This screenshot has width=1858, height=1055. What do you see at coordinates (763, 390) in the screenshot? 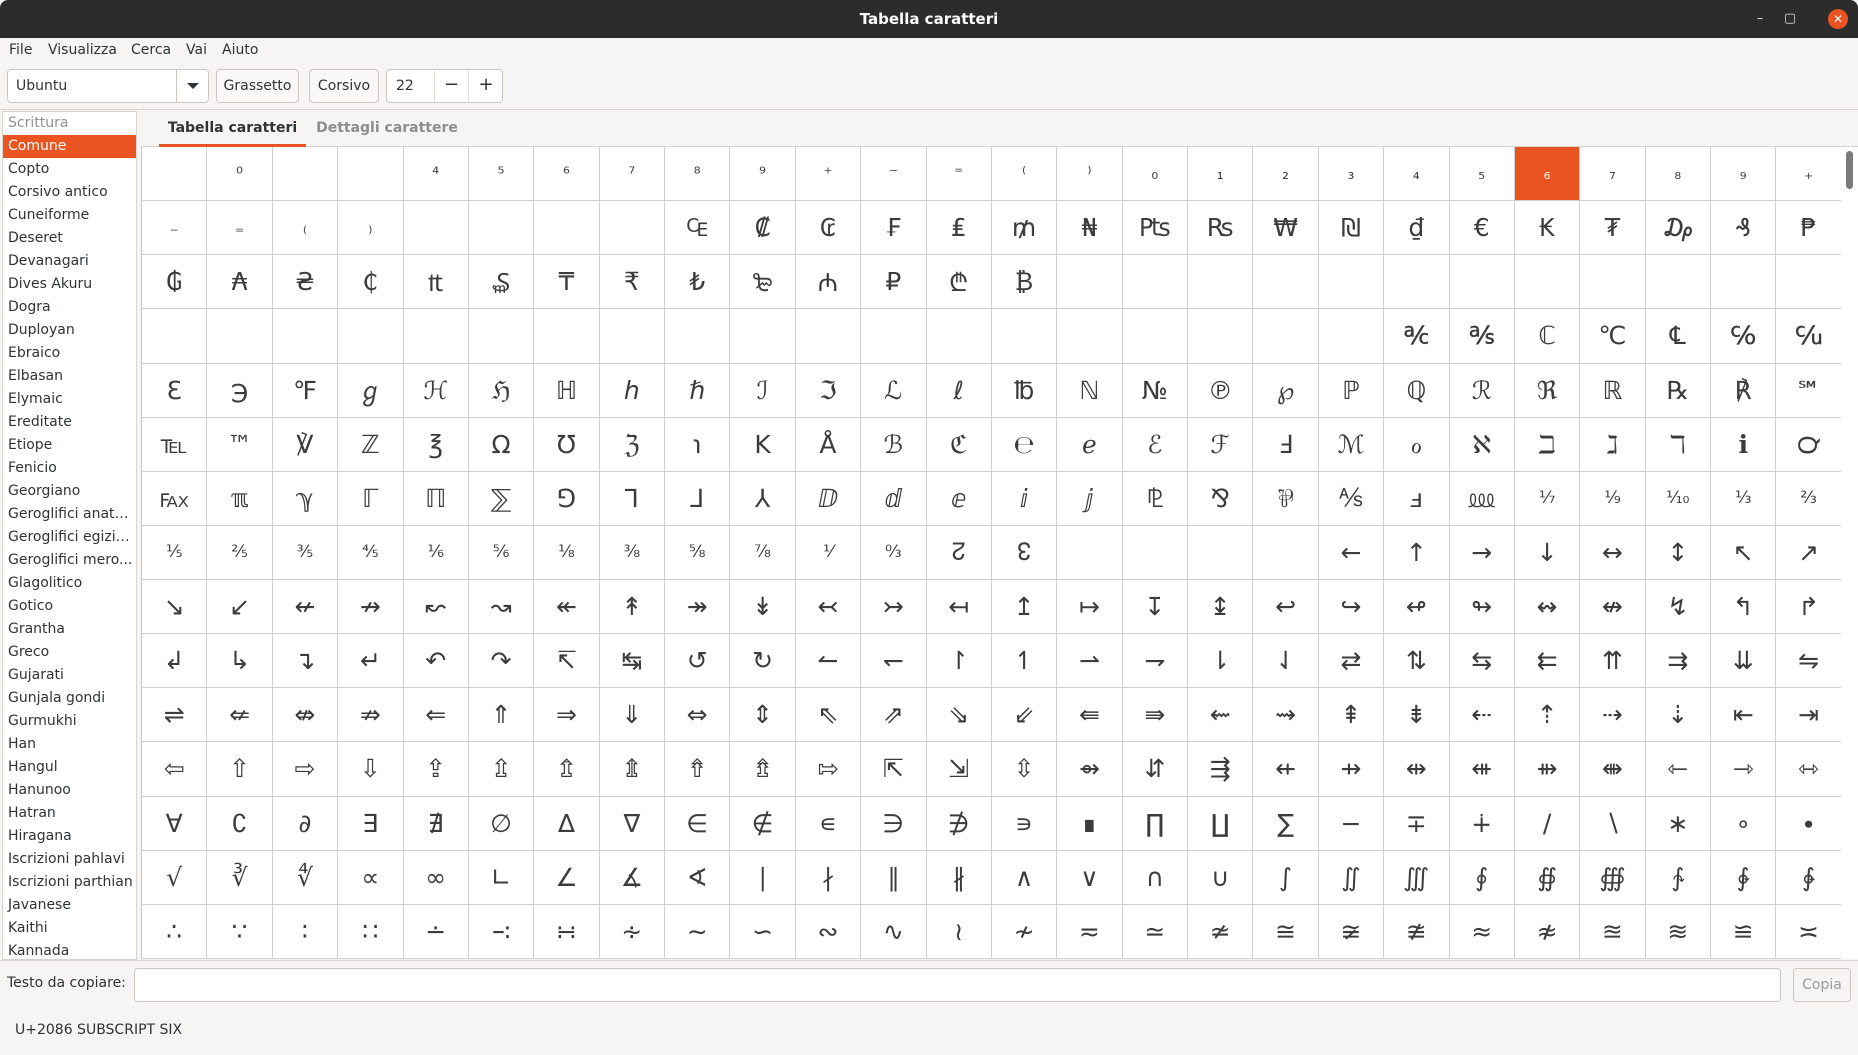
I see `character-cell: ℐ` at bounding box center [763, 390].